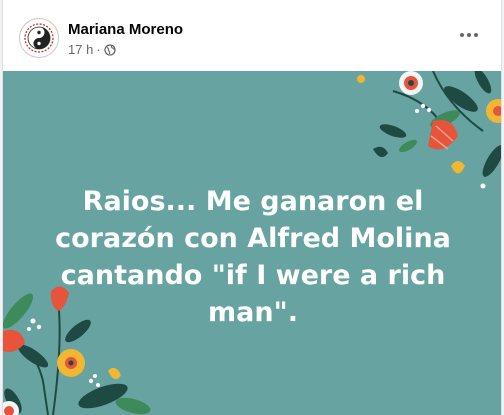  I want to click on post-meta: 17 h ·, so click(92, 49).